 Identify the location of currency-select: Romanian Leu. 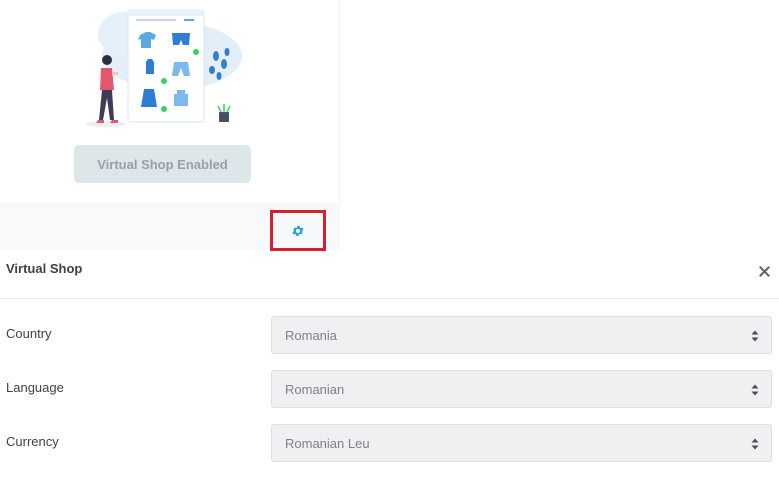
(521, 443).